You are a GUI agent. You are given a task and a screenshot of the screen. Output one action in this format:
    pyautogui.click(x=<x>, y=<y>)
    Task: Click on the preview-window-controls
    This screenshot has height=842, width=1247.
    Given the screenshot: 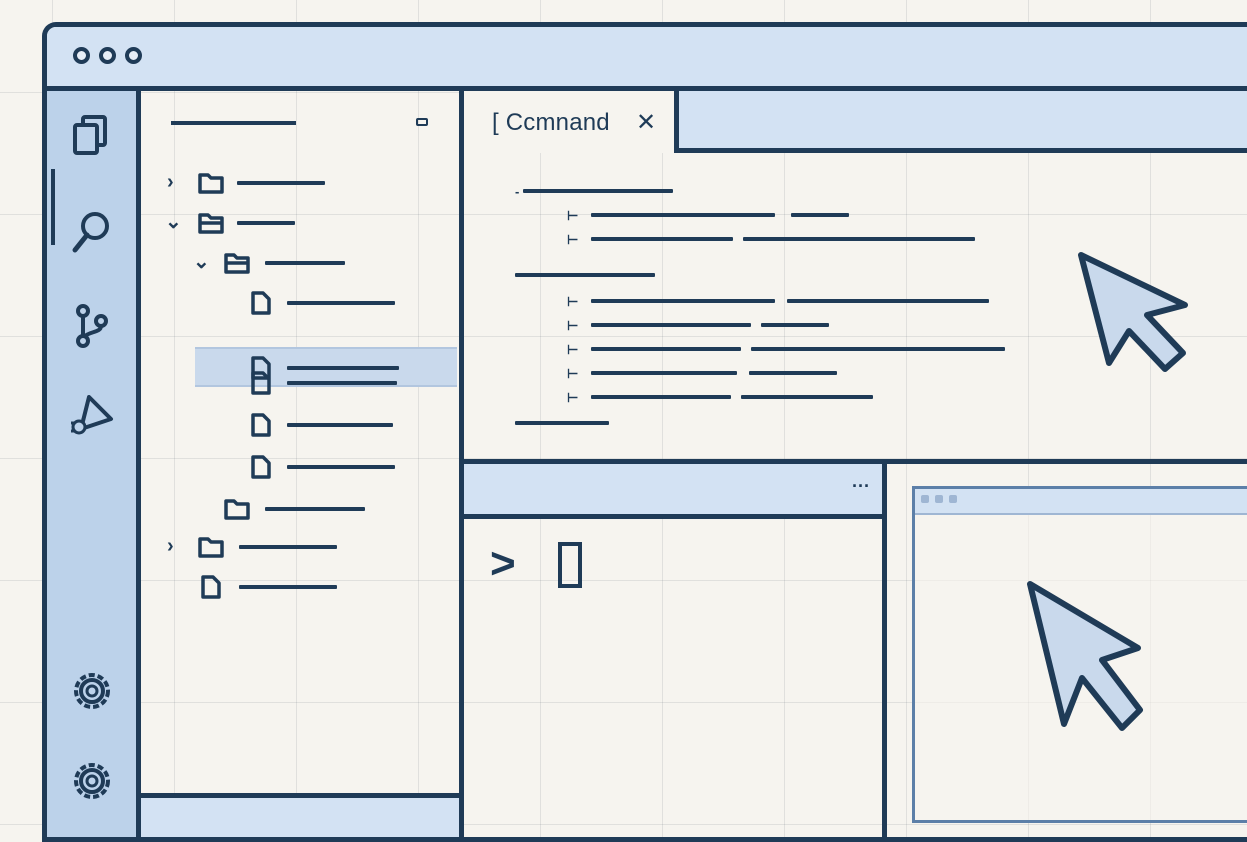 What is the action you would take?
    pyautogui.click(x=939, y=499)
    